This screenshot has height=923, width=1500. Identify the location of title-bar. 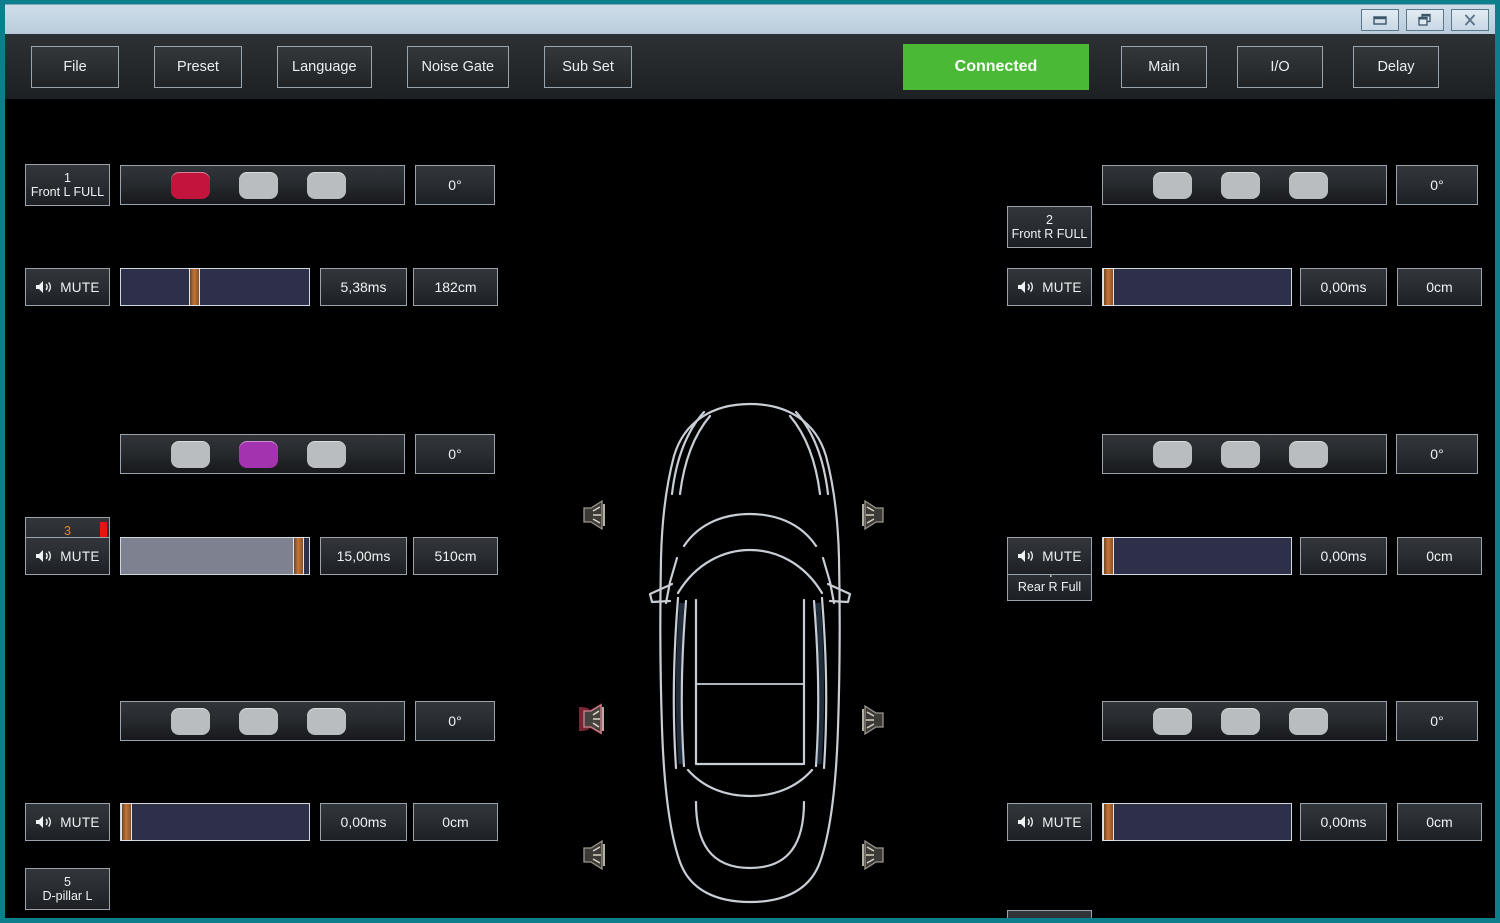
(750, 19).